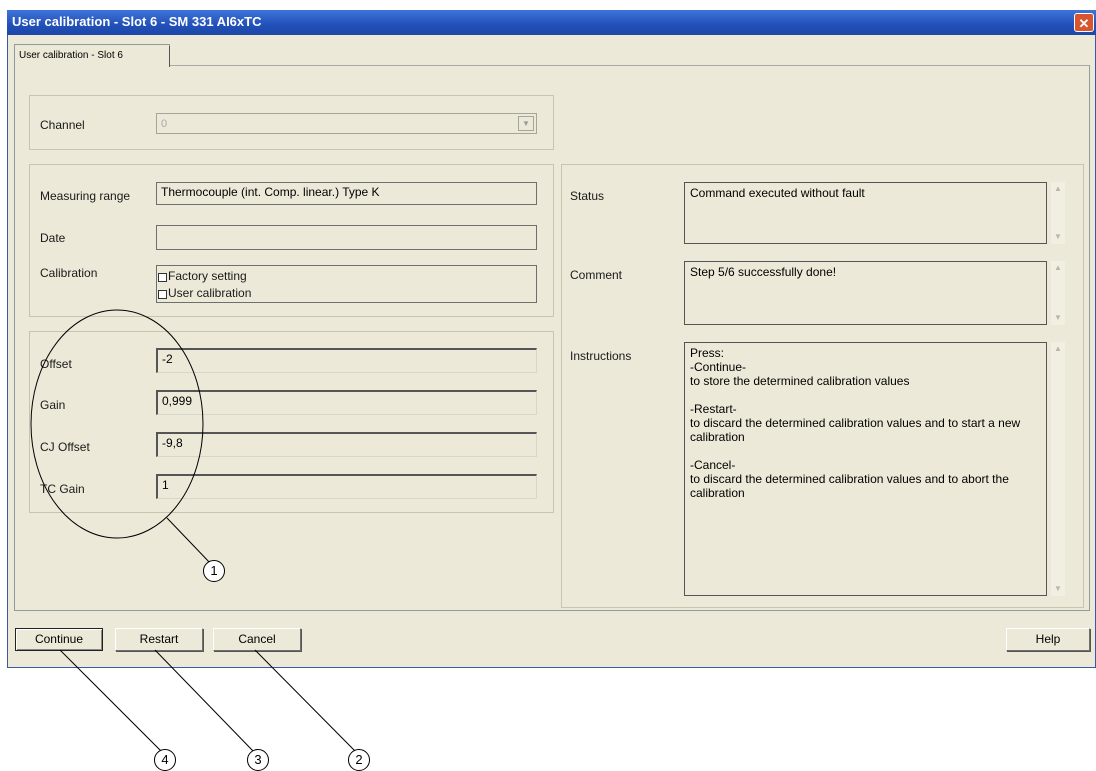 This screenshot has height=771, width=1096. Describe the element at coordinates (165, 760) in the screenshot. I see `callout-4: 4` at that location.